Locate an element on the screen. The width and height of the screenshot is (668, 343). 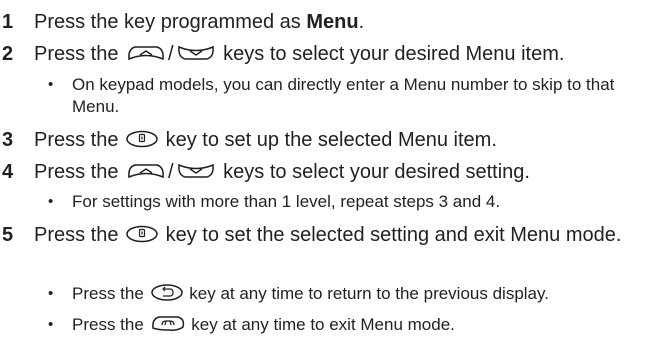
step-number: 4 is located at coordinates (8, 172).